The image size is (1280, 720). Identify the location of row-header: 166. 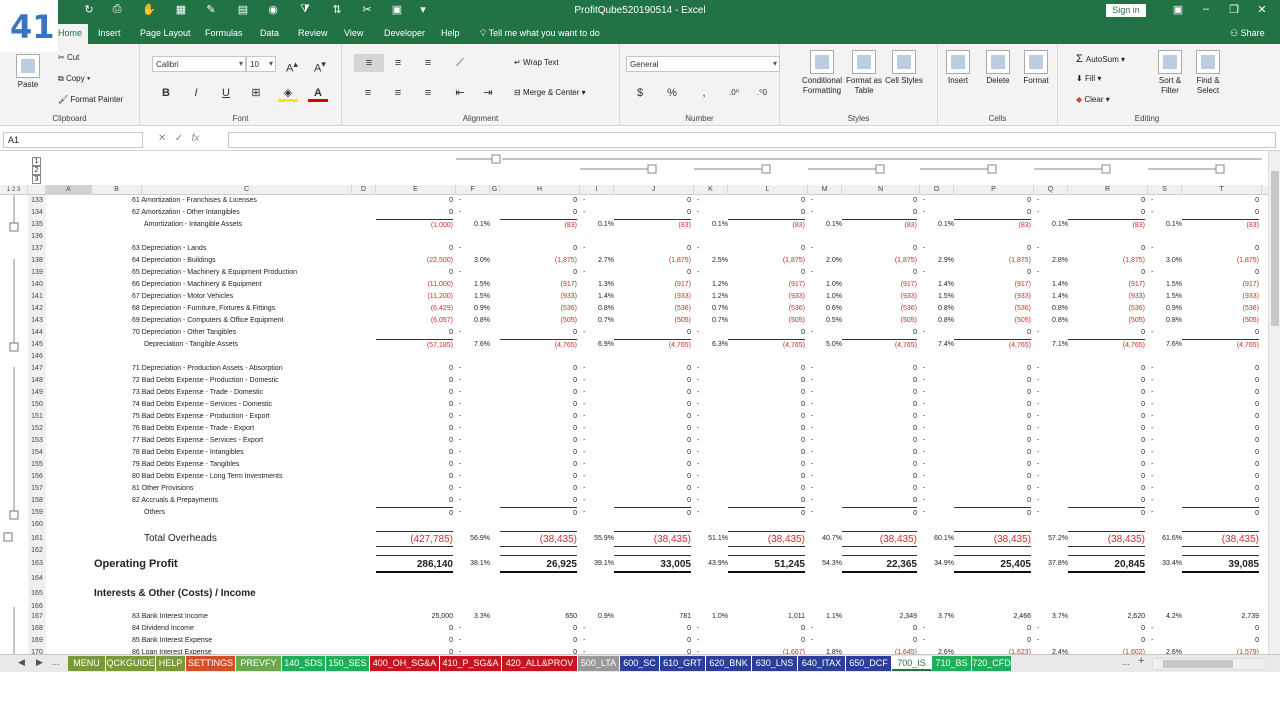
(37, 607).